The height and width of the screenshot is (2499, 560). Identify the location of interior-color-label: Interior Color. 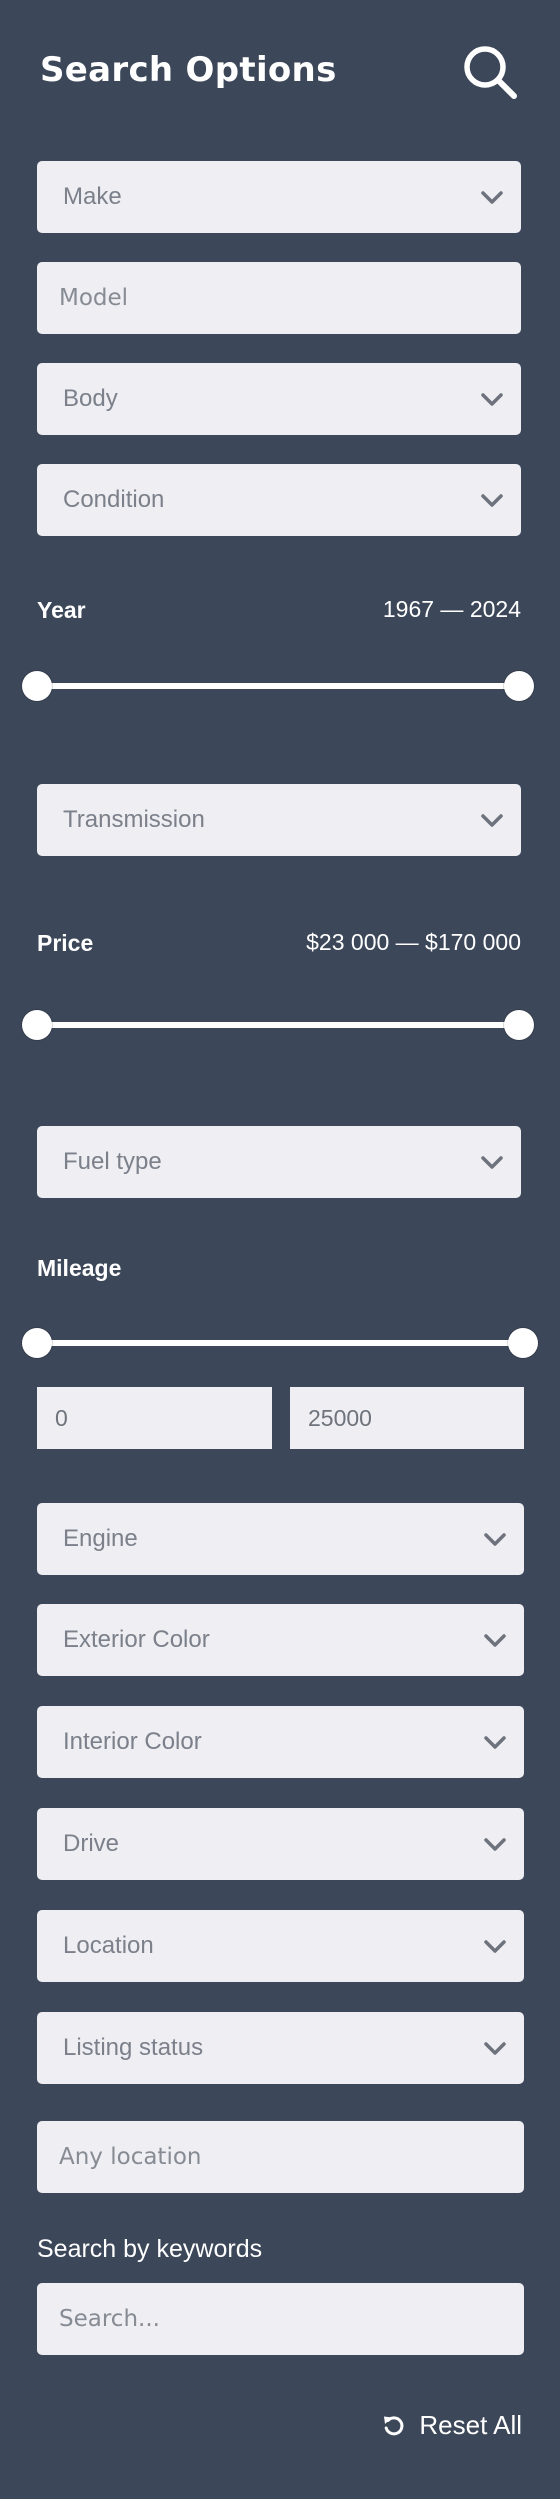
(132, 1741).